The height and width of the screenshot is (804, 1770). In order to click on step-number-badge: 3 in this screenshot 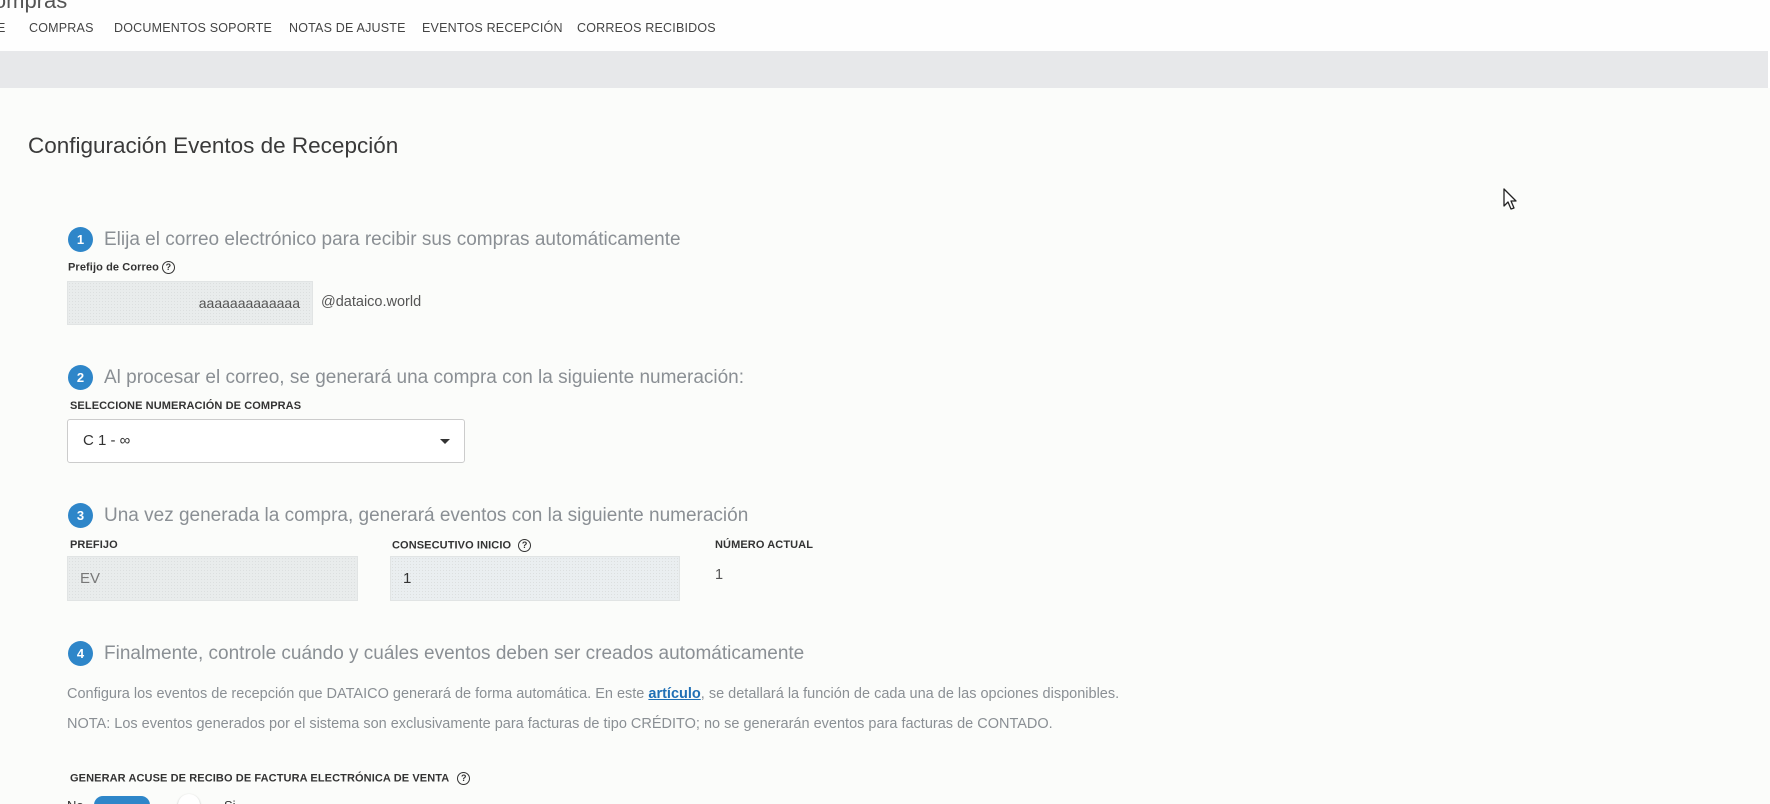, I will do `click(80, 515)`.